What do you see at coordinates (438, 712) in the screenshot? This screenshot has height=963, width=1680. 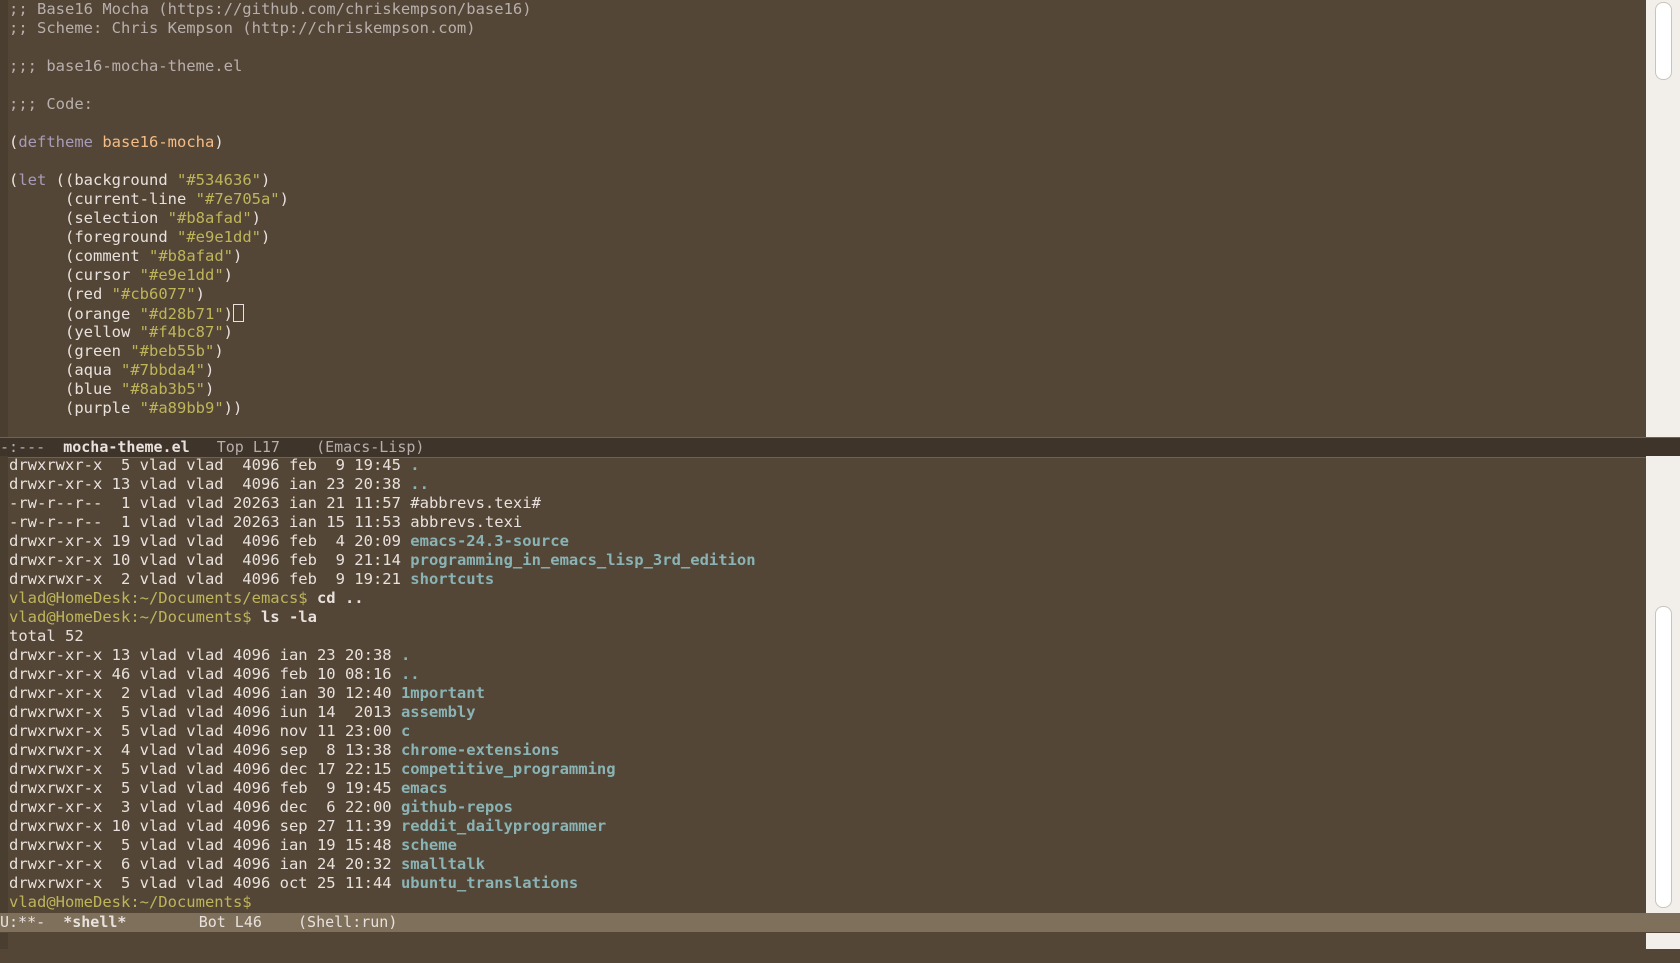 I see `ls-entry-dir-name: assembly` at bounding box center [438, 712].